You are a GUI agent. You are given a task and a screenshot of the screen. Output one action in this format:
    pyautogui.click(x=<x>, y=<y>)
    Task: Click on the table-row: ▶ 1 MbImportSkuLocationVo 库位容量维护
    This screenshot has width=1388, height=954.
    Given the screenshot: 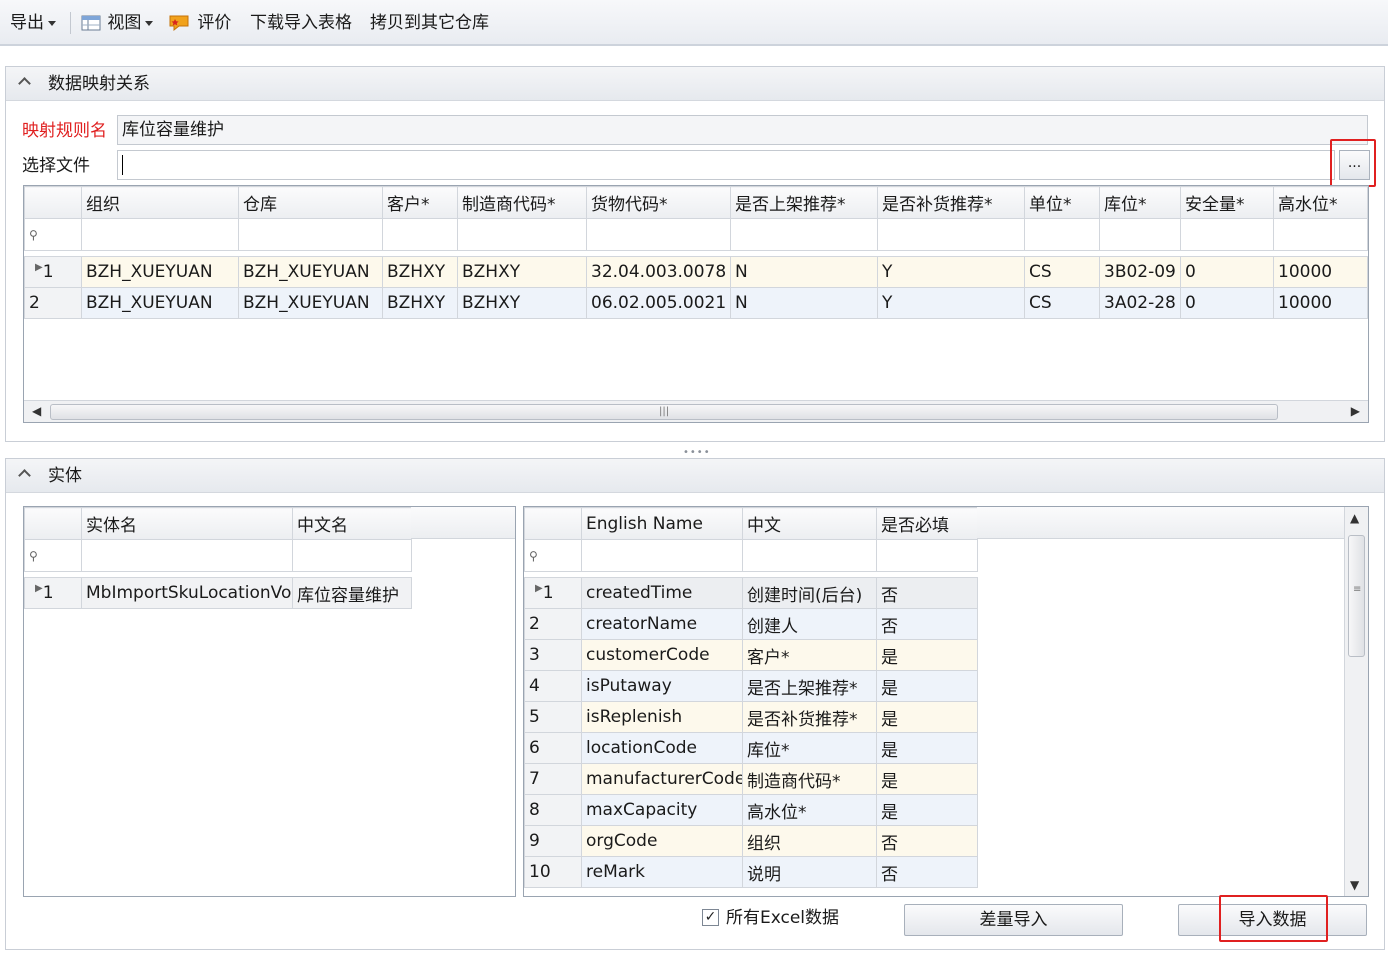 What is the action you would take?
    pyautogui.click(x=218, y=593)
    